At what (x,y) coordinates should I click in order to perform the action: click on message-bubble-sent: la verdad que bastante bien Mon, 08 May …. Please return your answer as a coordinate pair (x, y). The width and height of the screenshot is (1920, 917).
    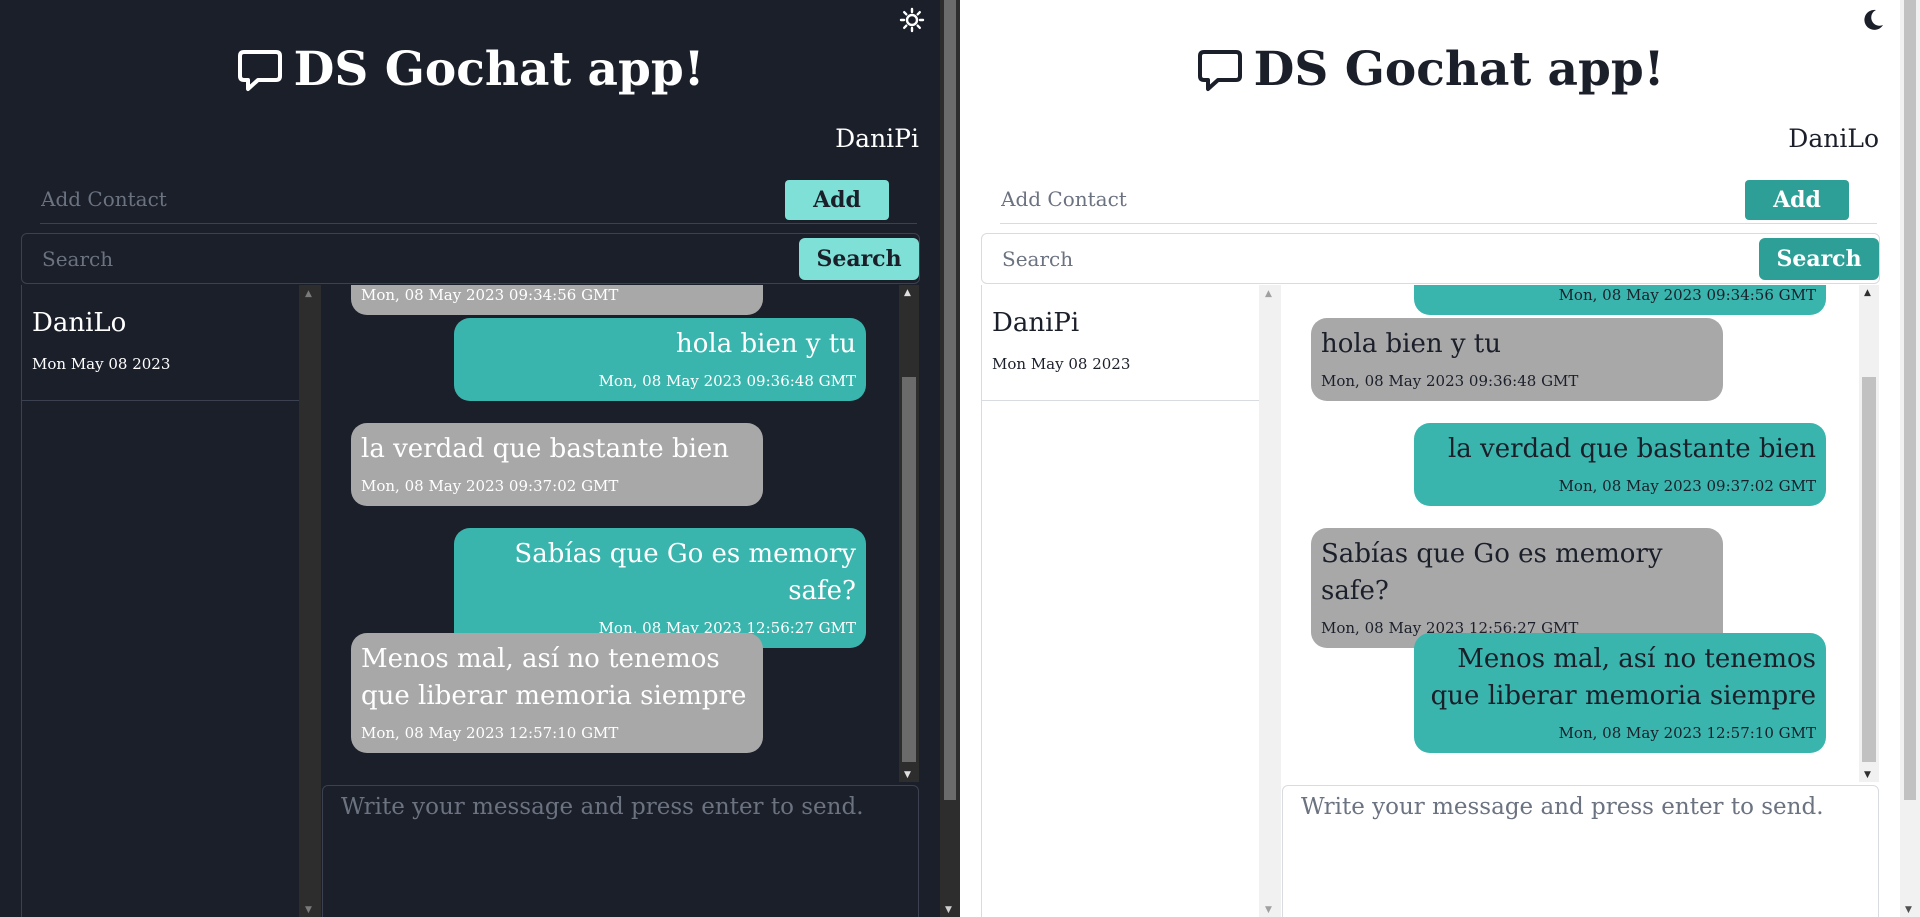
    Looking at the image, I should click on (1620, 464).